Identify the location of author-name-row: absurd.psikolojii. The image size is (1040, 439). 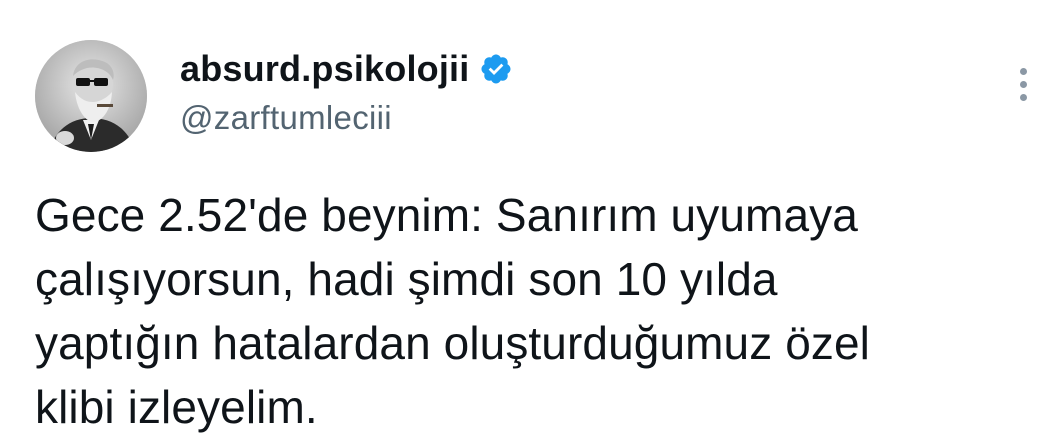
(346, 69).